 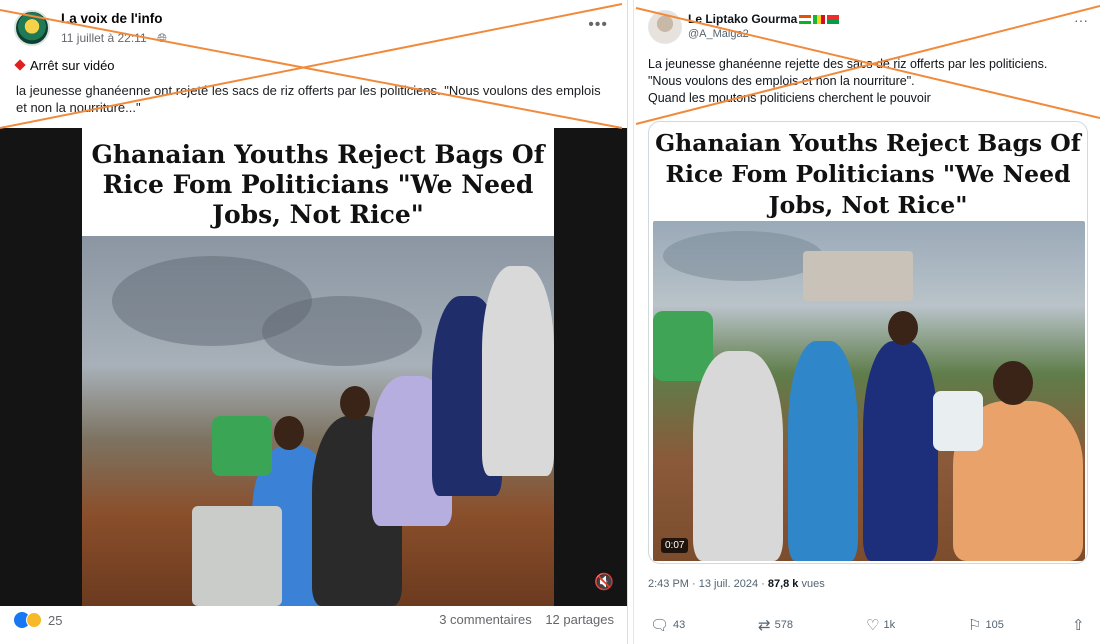 I want to click on reactions-count: 25, so click(x=55, y=620).